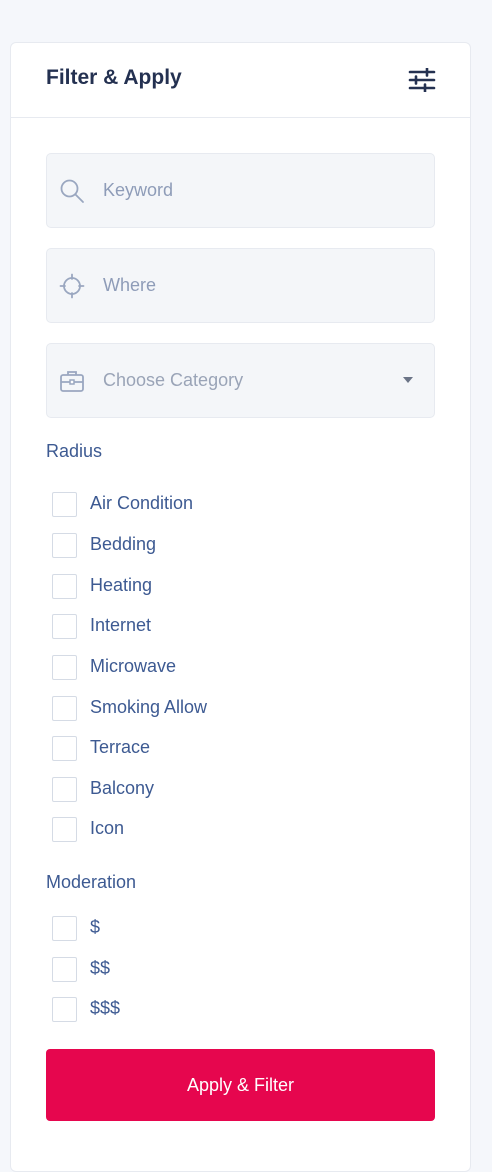  Describe the element at coordinates (232, 546) in the screenshot. I see `checkbox-bedding: Bedding` at that location.